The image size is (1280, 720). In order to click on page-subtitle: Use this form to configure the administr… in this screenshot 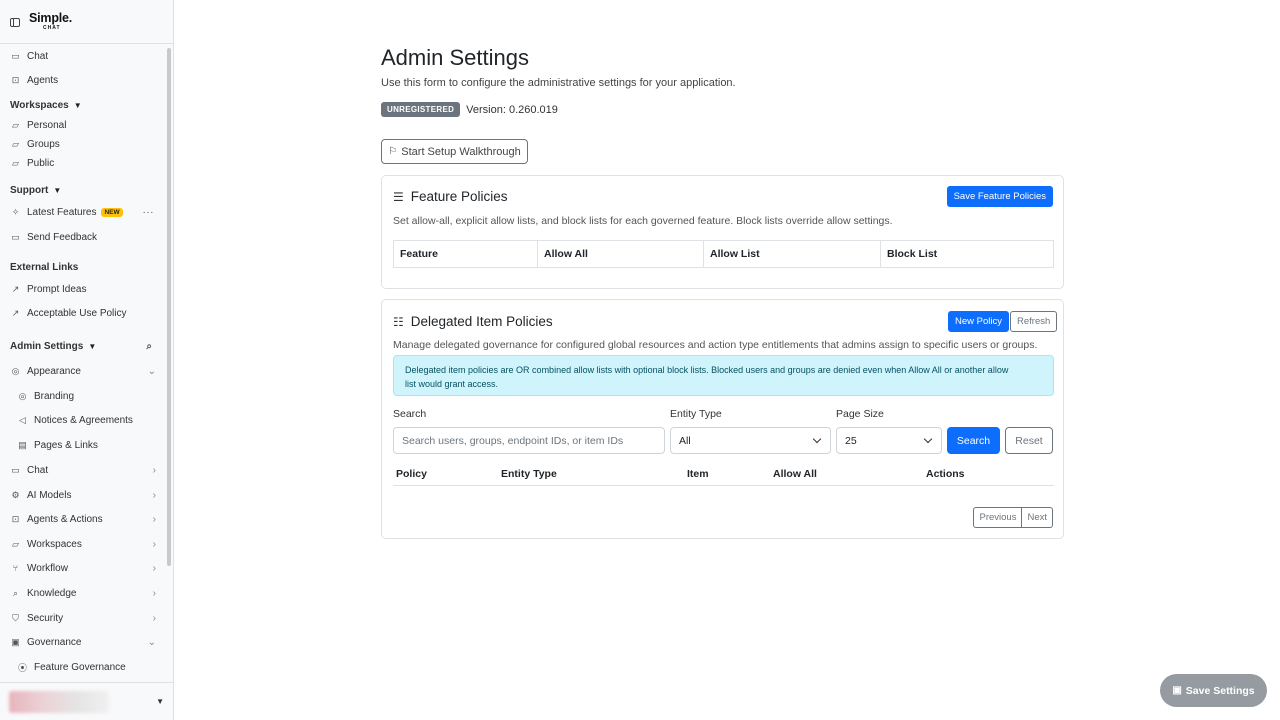, I will do `click(558, 83)`.